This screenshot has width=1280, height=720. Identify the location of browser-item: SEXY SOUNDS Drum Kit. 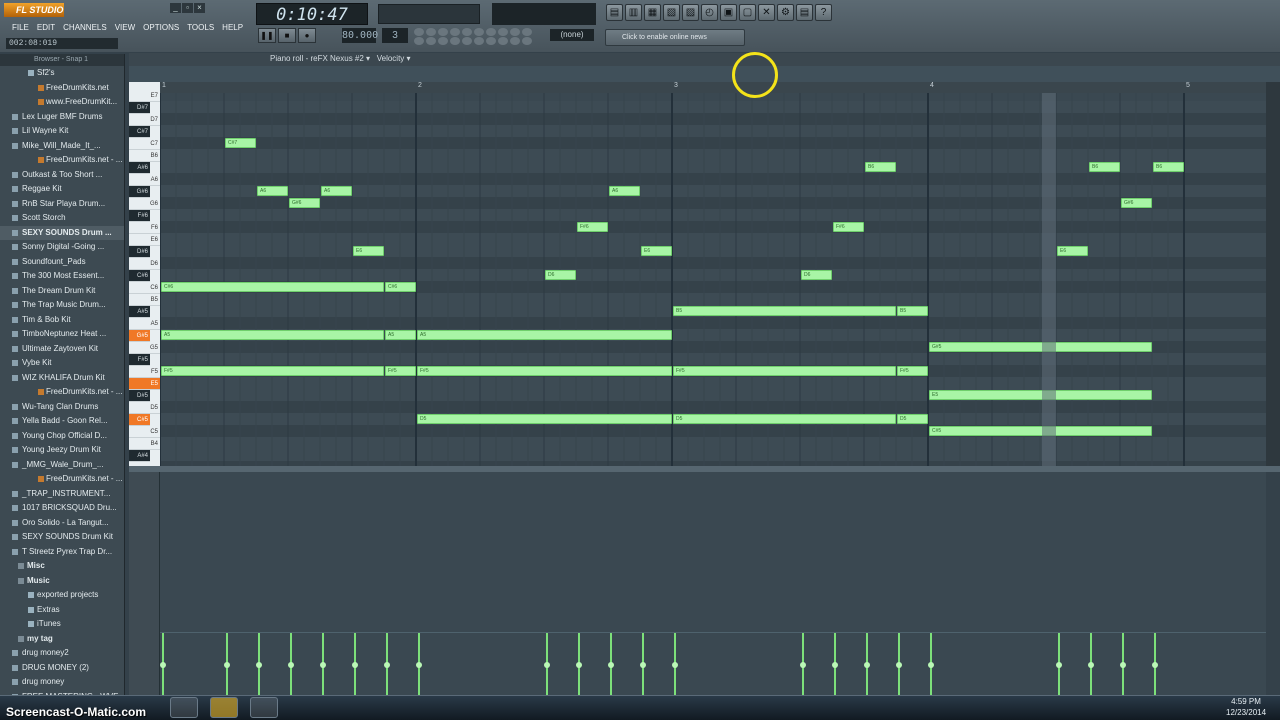
(62, 537).